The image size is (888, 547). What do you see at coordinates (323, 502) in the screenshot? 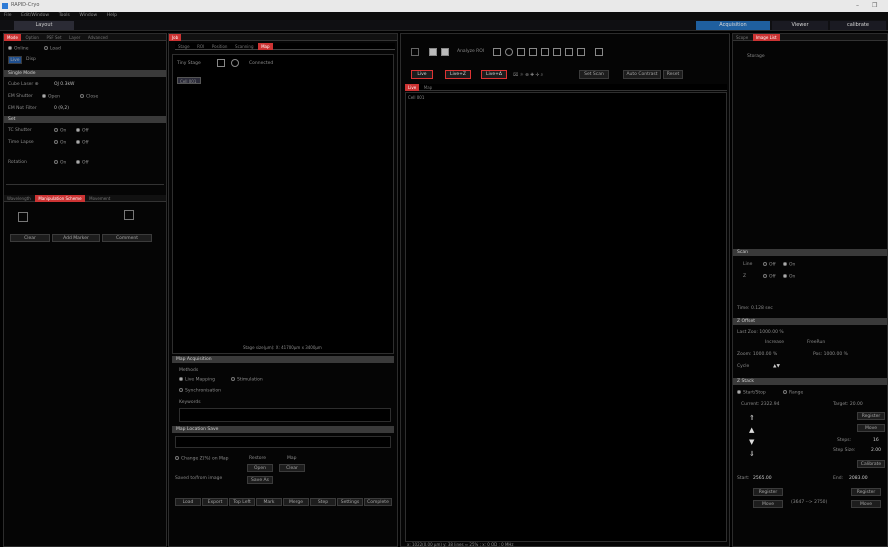
I see `step-button: Step` at bounding box center [323, 502].